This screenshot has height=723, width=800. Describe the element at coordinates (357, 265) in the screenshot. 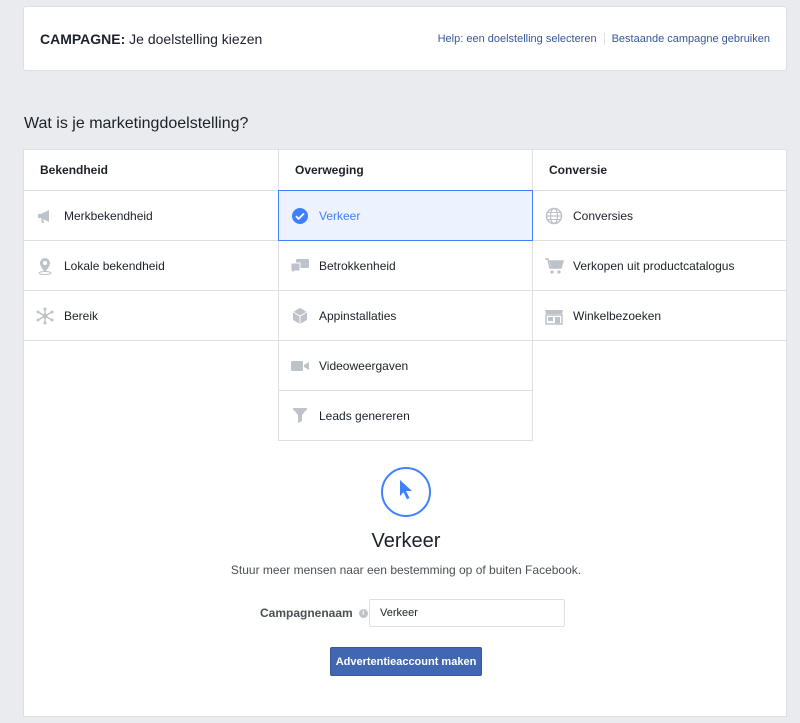

I see `option-label: Betrokkenheid` at that location.